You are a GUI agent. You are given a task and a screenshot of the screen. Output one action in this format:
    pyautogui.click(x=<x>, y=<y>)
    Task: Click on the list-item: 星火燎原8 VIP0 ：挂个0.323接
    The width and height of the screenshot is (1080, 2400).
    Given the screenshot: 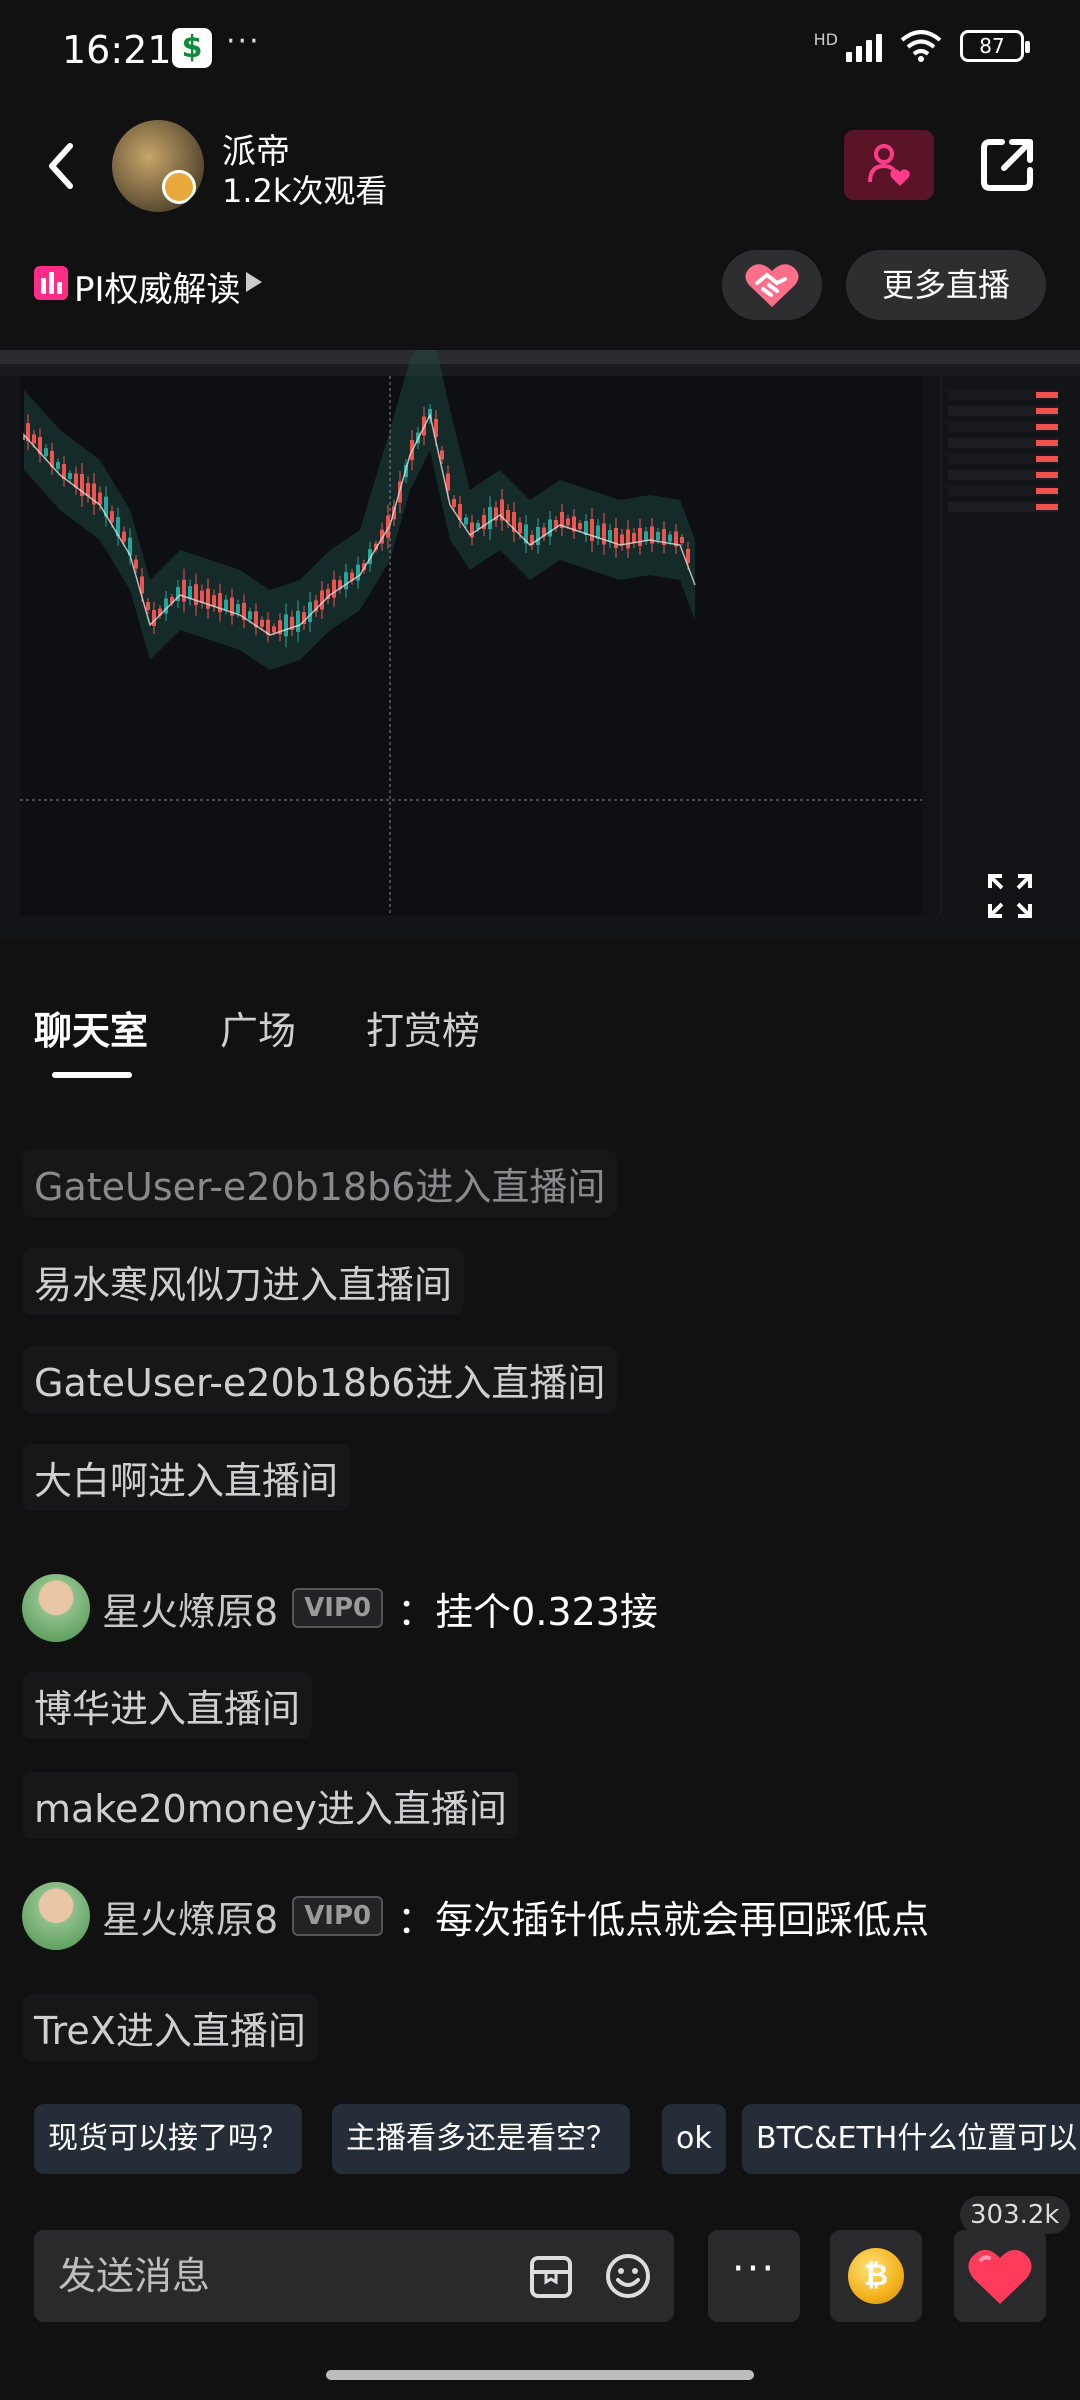 What is the action you would take?
    pyautogui.click(x=340, y=1608)
    